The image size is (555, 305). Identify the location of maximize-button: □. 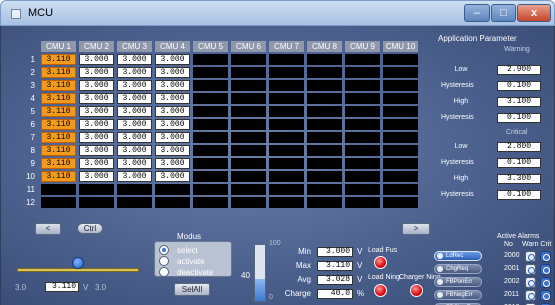
(503, 13).